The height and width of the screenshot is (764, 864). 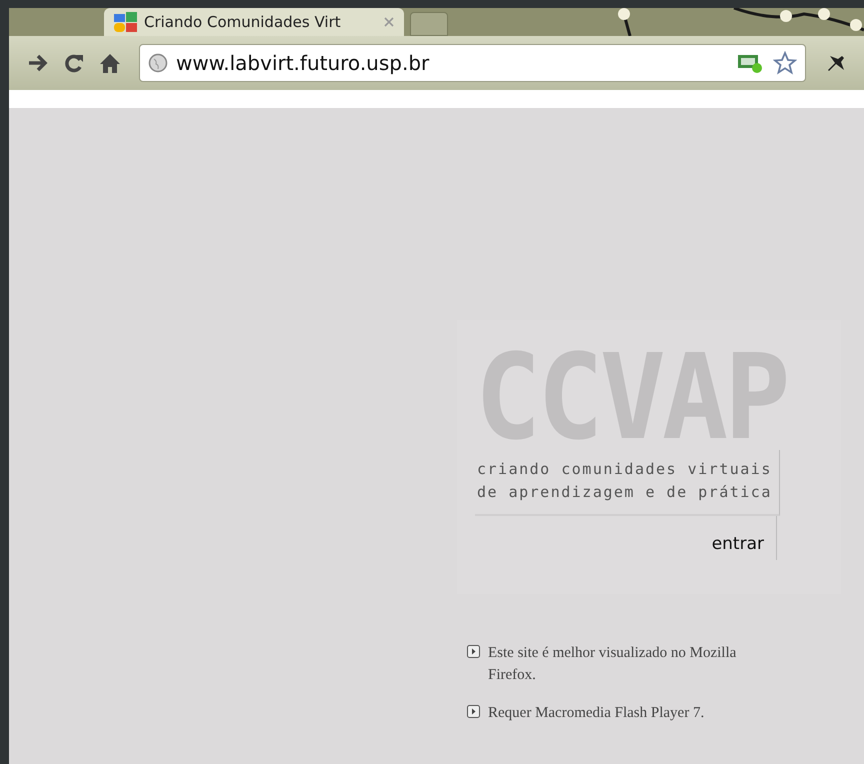 What do you see at coordinates (158, 63) in the screenshot?
I see `globe-icon` at bounding box center [158, 63].